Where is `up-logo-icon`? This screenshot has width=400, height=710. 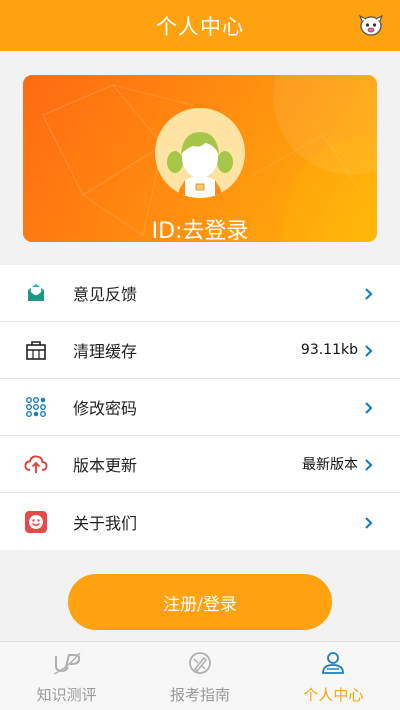 up-logo-icon is located at coordinates (67, 663).